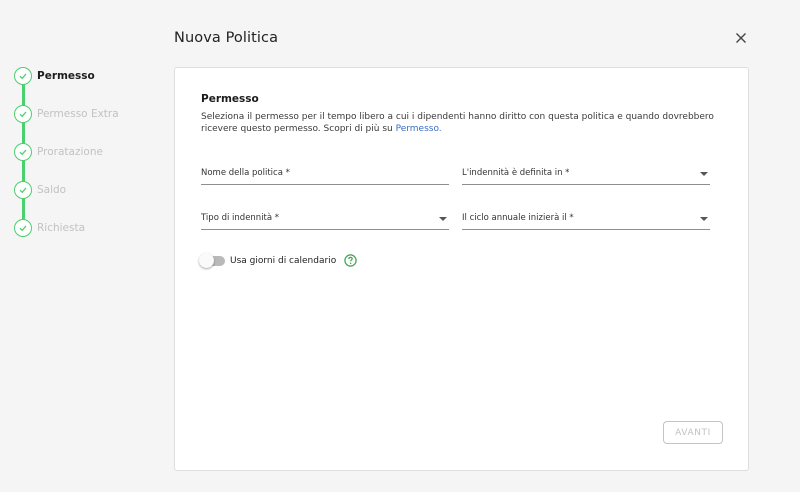 This screenshot has height=492, width=800. I want to click on step-saldo: Saldo, so click(40, 190).